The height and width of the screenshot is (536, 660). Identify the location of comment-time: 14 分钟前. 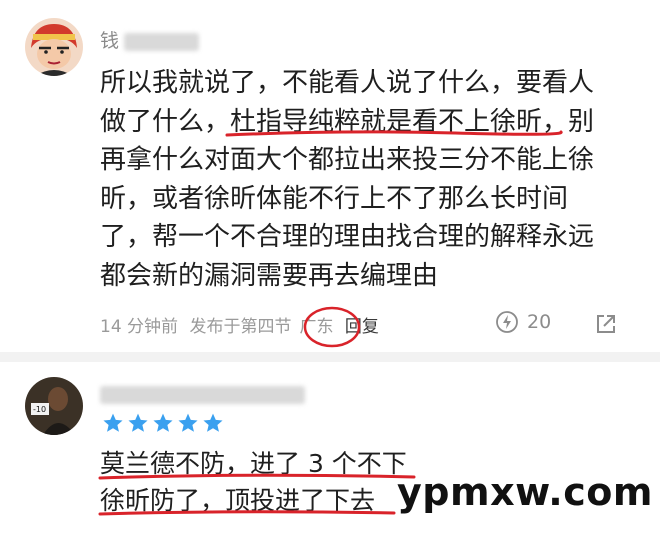
(139, 327).